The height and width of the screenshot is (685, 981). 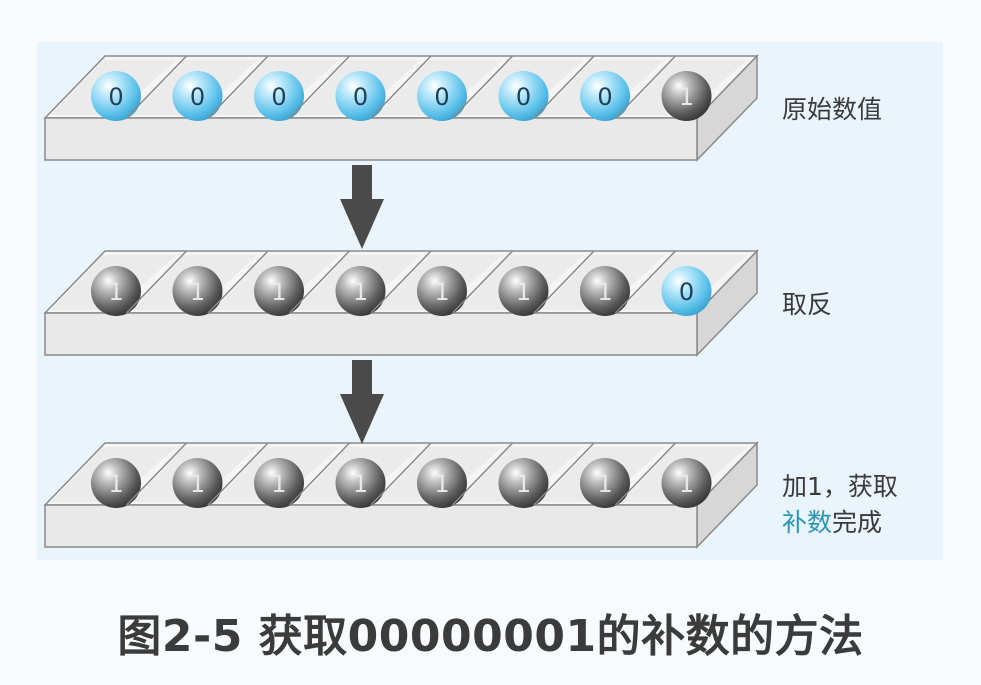 What do you see at coordinates (857, 522) in the screenshot?
I see `label-text: 完成` at bounding box center [857, 522].